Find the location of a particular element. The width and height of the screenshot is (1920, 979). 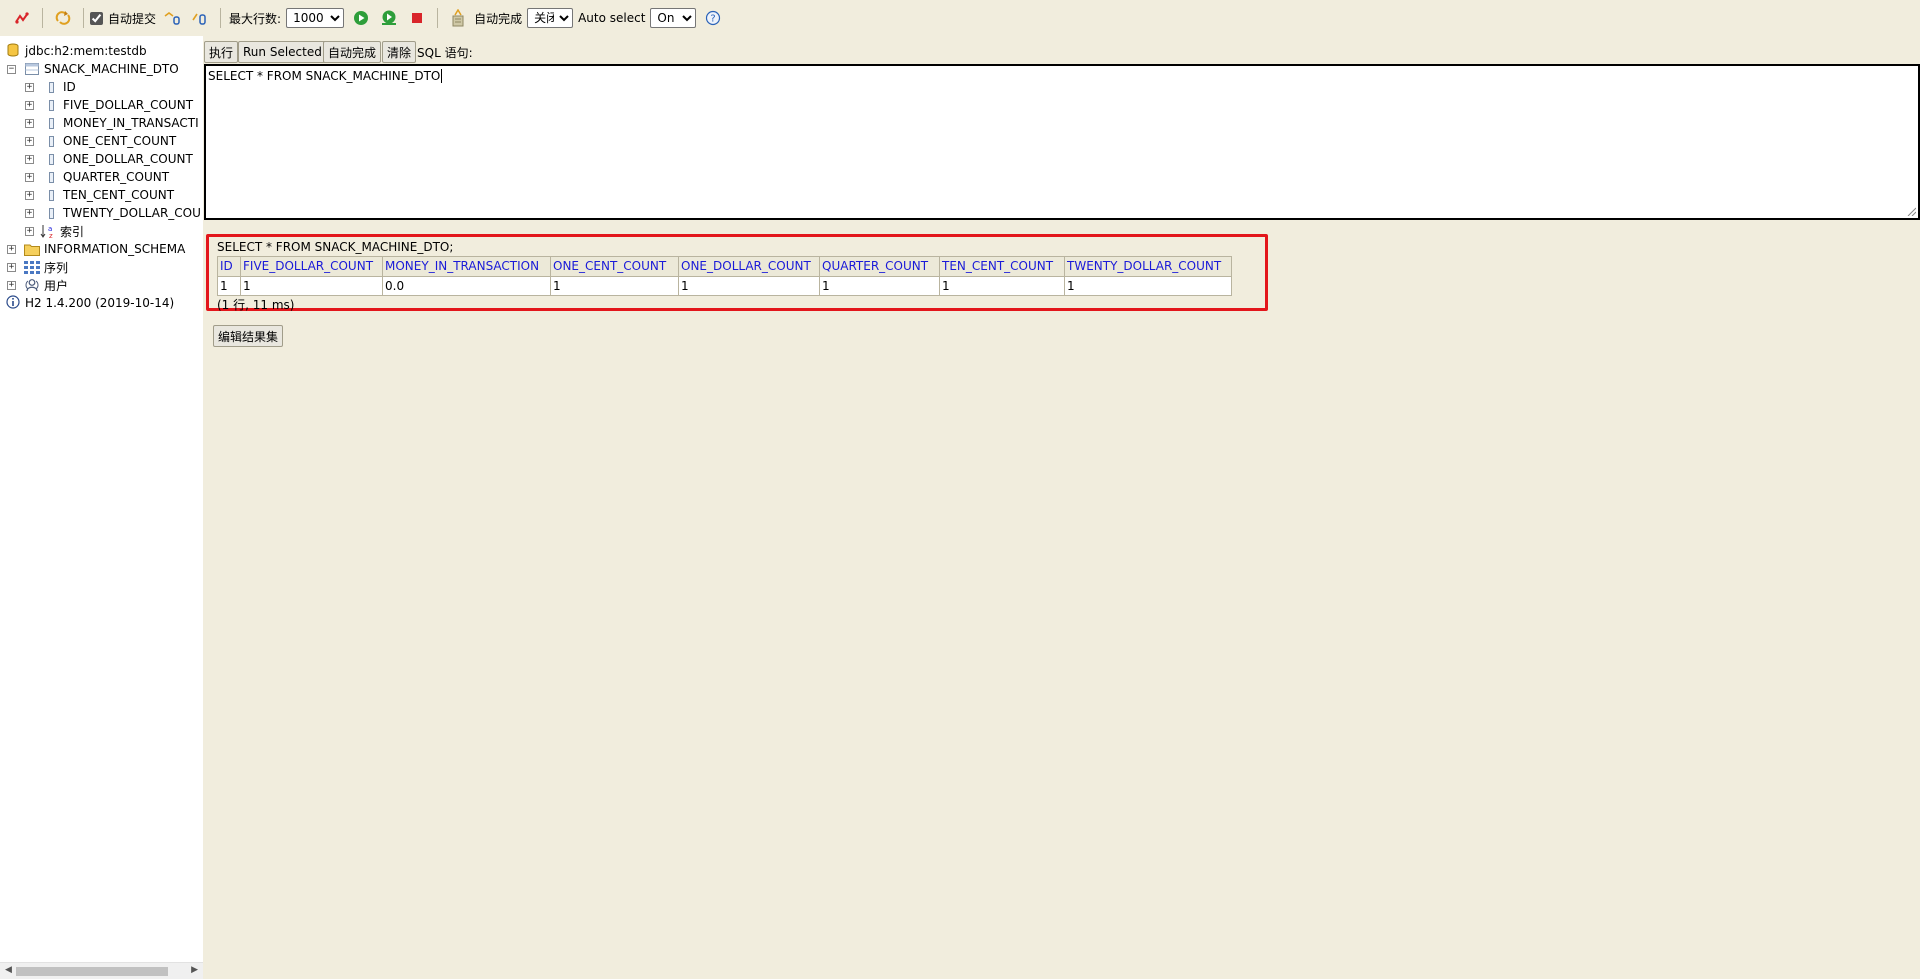

tree-column: + MONEY_IN_TRANSACTI is located at coordinates (112, 123).